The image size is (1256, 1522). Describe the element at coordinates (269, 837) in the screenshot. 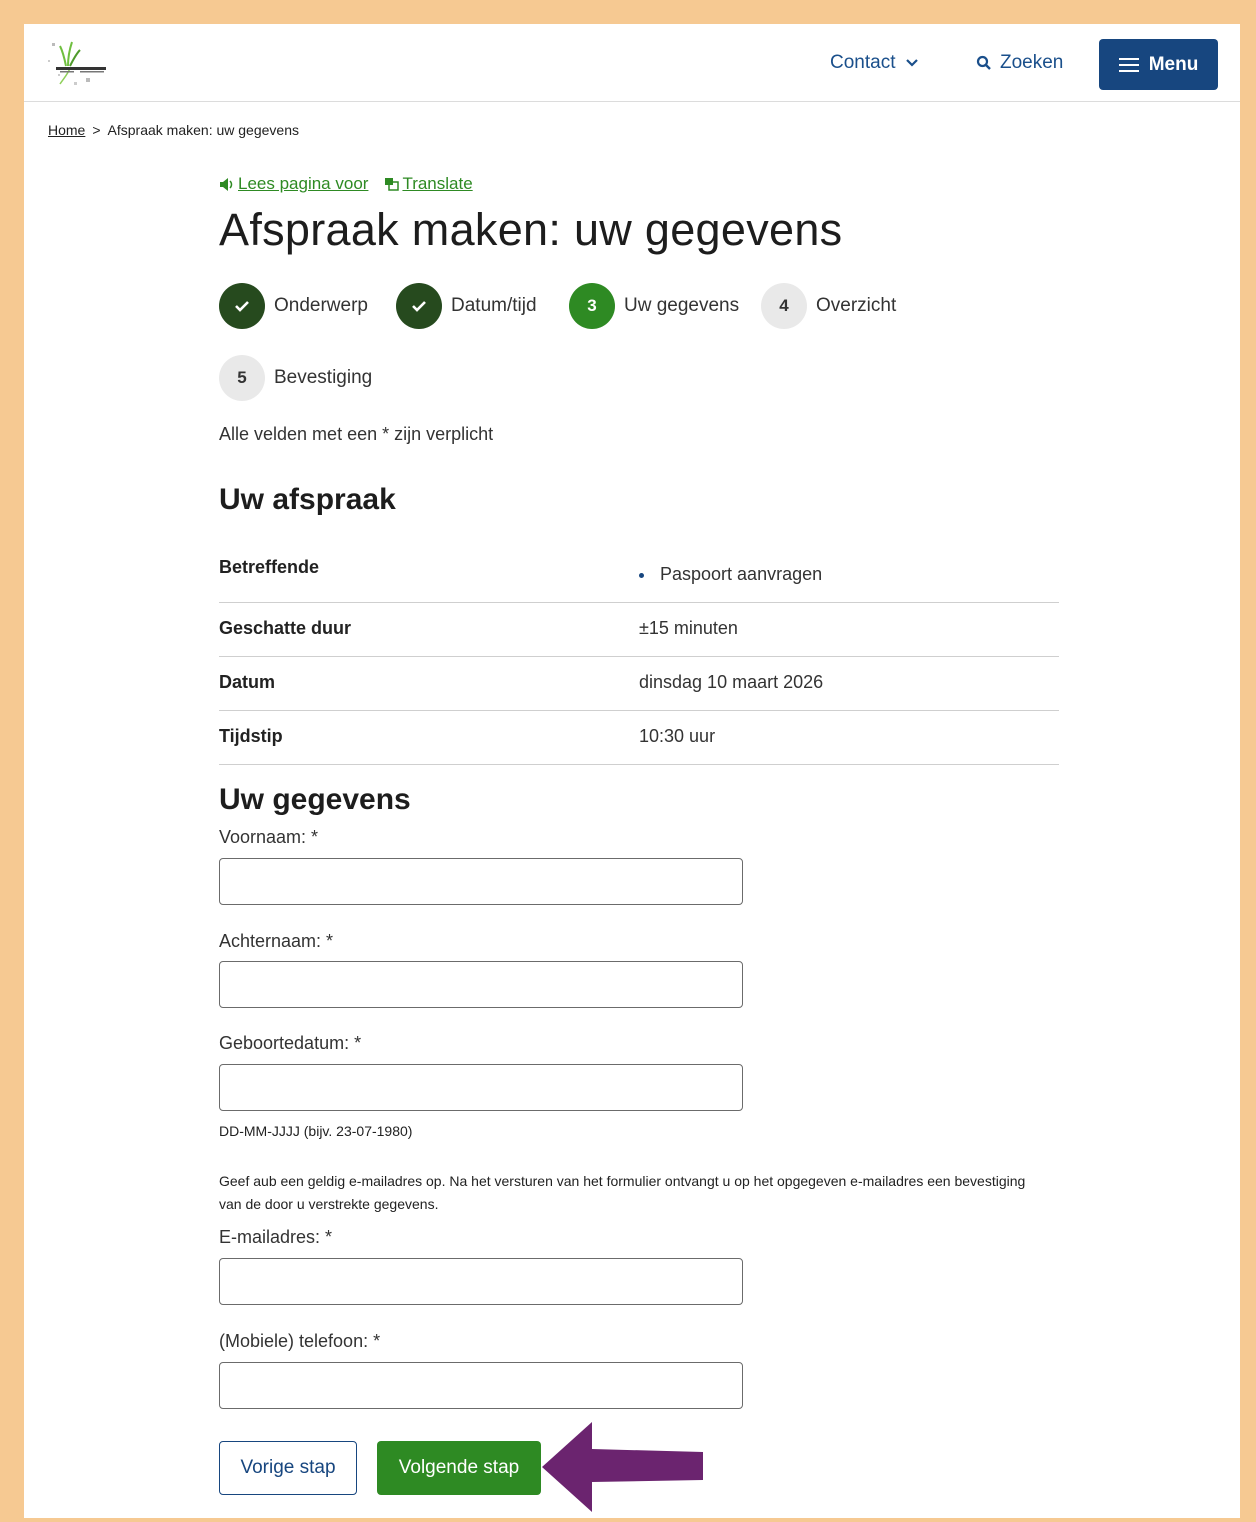

I see `first-name-label: Voornaam: *` at that location.